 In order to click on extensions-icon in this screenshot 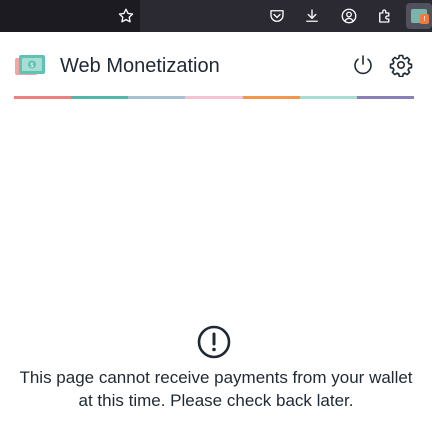, I will do `click(385, 16)`.